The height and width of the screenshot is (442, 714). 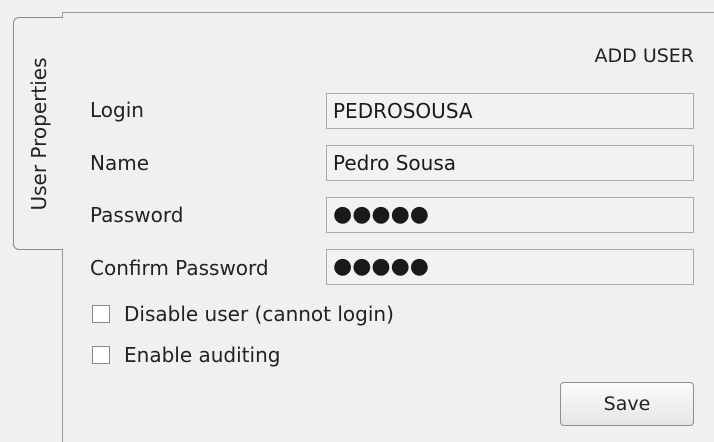 I want to click on confirm-password-label: Confirm Password, so click(x=179, y=268).